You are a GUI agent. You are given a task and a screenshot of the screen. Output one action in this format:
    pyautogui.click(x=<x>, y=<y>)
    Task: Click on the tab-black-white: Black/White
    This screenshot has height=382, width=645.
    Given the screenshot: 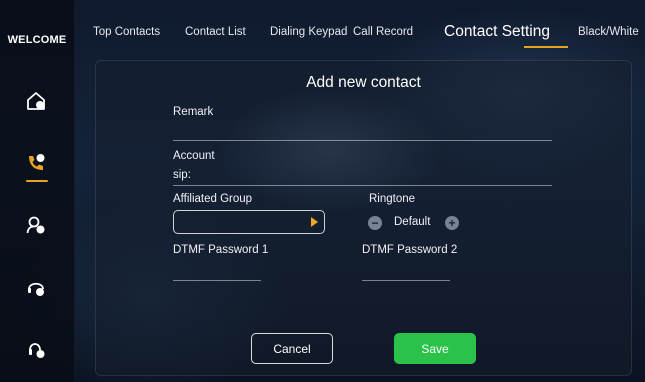 What is the action you would take?
    pyautogui.click(x=608, y=32)
    